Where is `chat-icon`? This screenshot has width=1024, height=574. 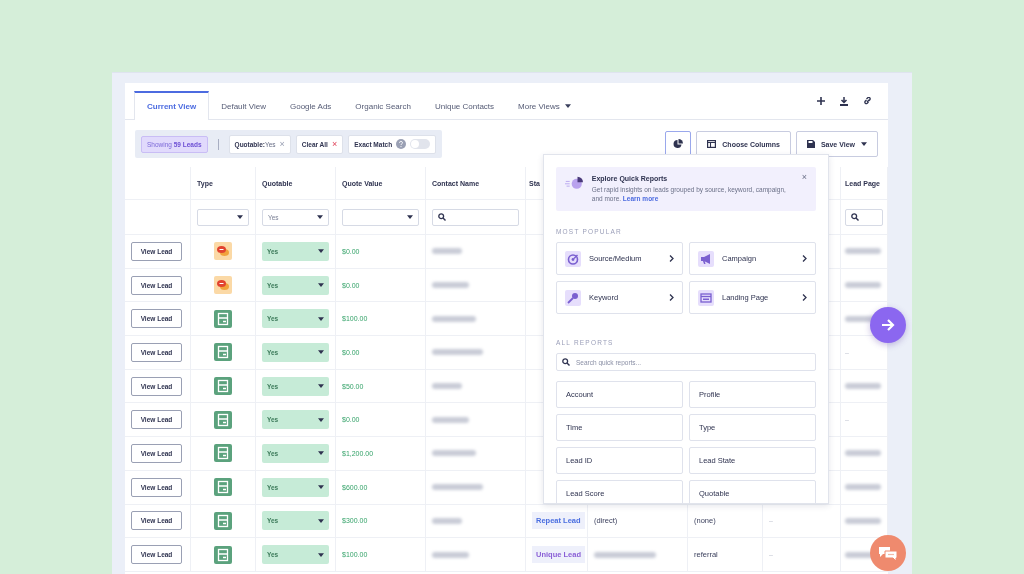 chat-icon is located at coordinates (888, 553).